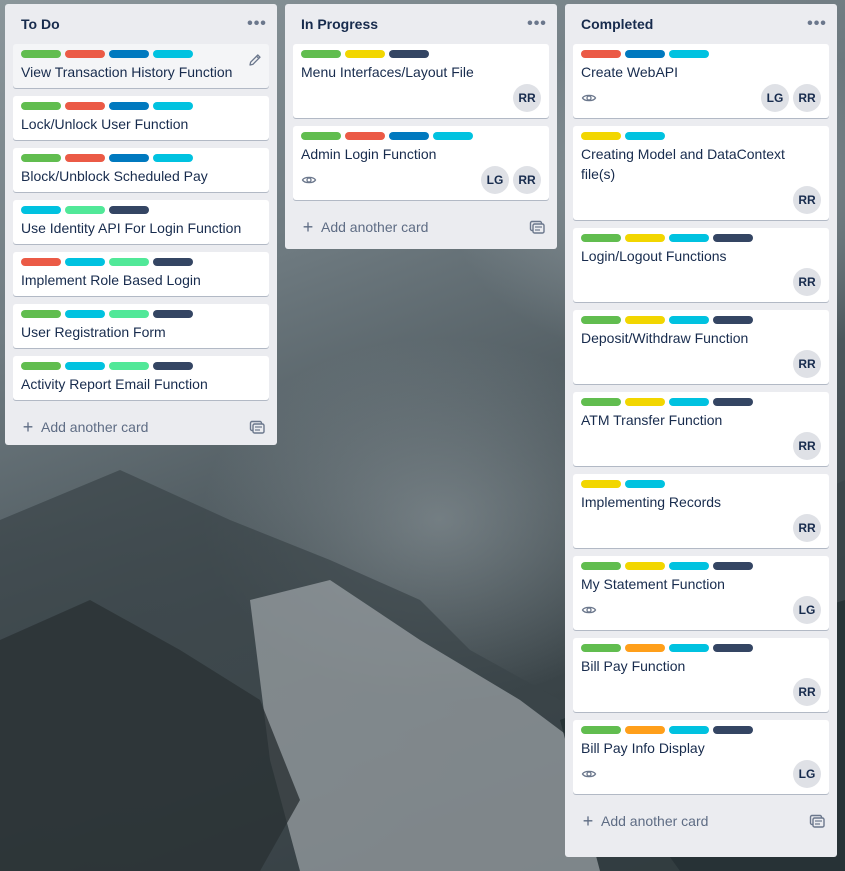 Image resolution: width=845 pixels, height=871 pixels. What do you see at coordinates (141, 118) in the screenshot?
I see `card: Lock/Unlock User Function` at bounding box center [141, 118].